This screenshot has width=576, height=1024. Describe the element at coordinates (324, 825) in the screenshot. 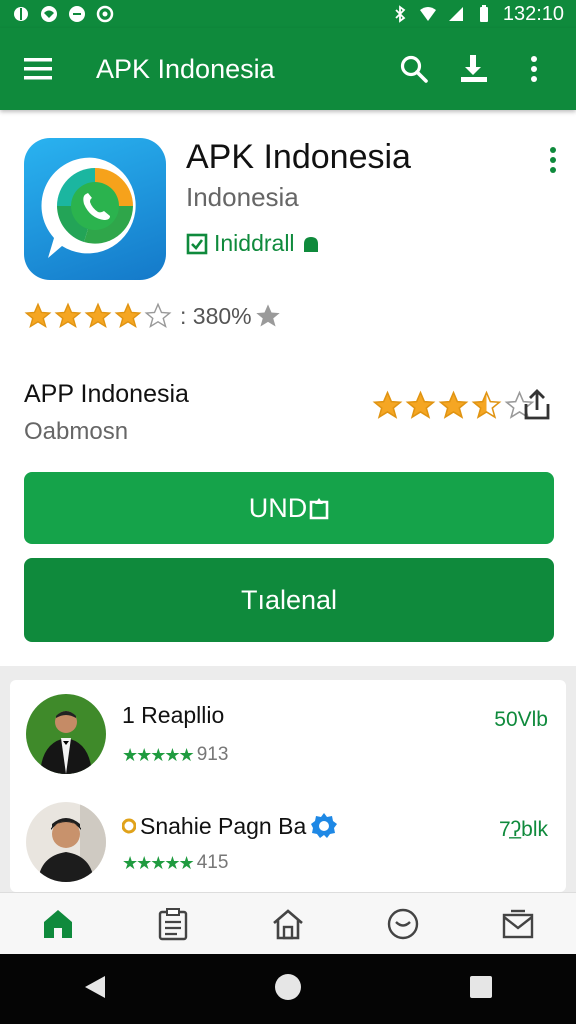

I see `verified-badge-icon` at that location.